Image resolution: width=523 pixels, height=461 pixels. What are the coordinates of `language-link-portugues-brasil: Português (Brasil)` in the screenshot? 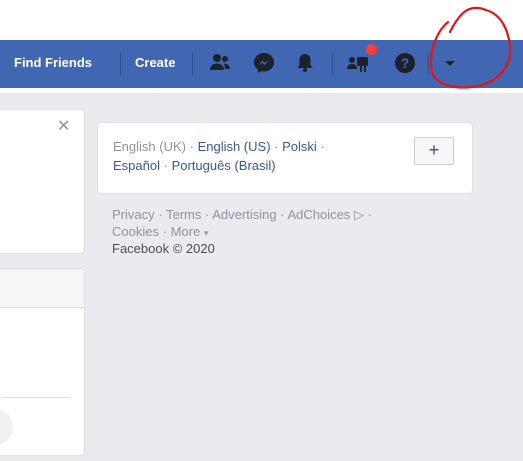 It's located at (224, 165).